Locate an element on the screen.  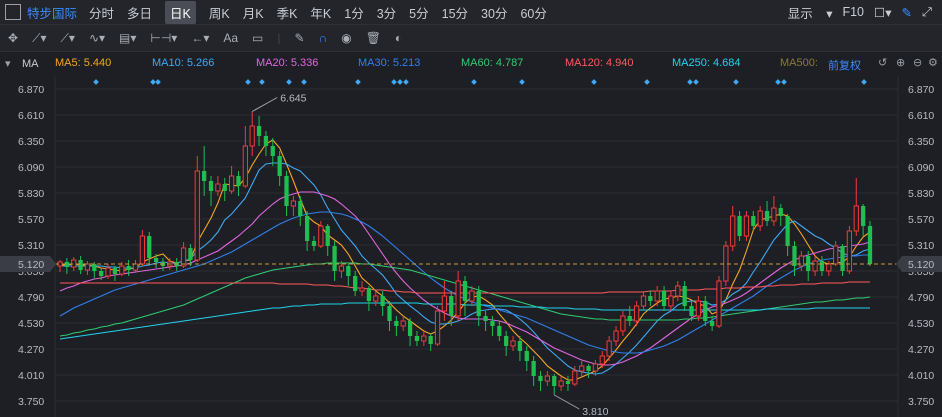
period-tab: 5分 is located at coordinates (418, 12).